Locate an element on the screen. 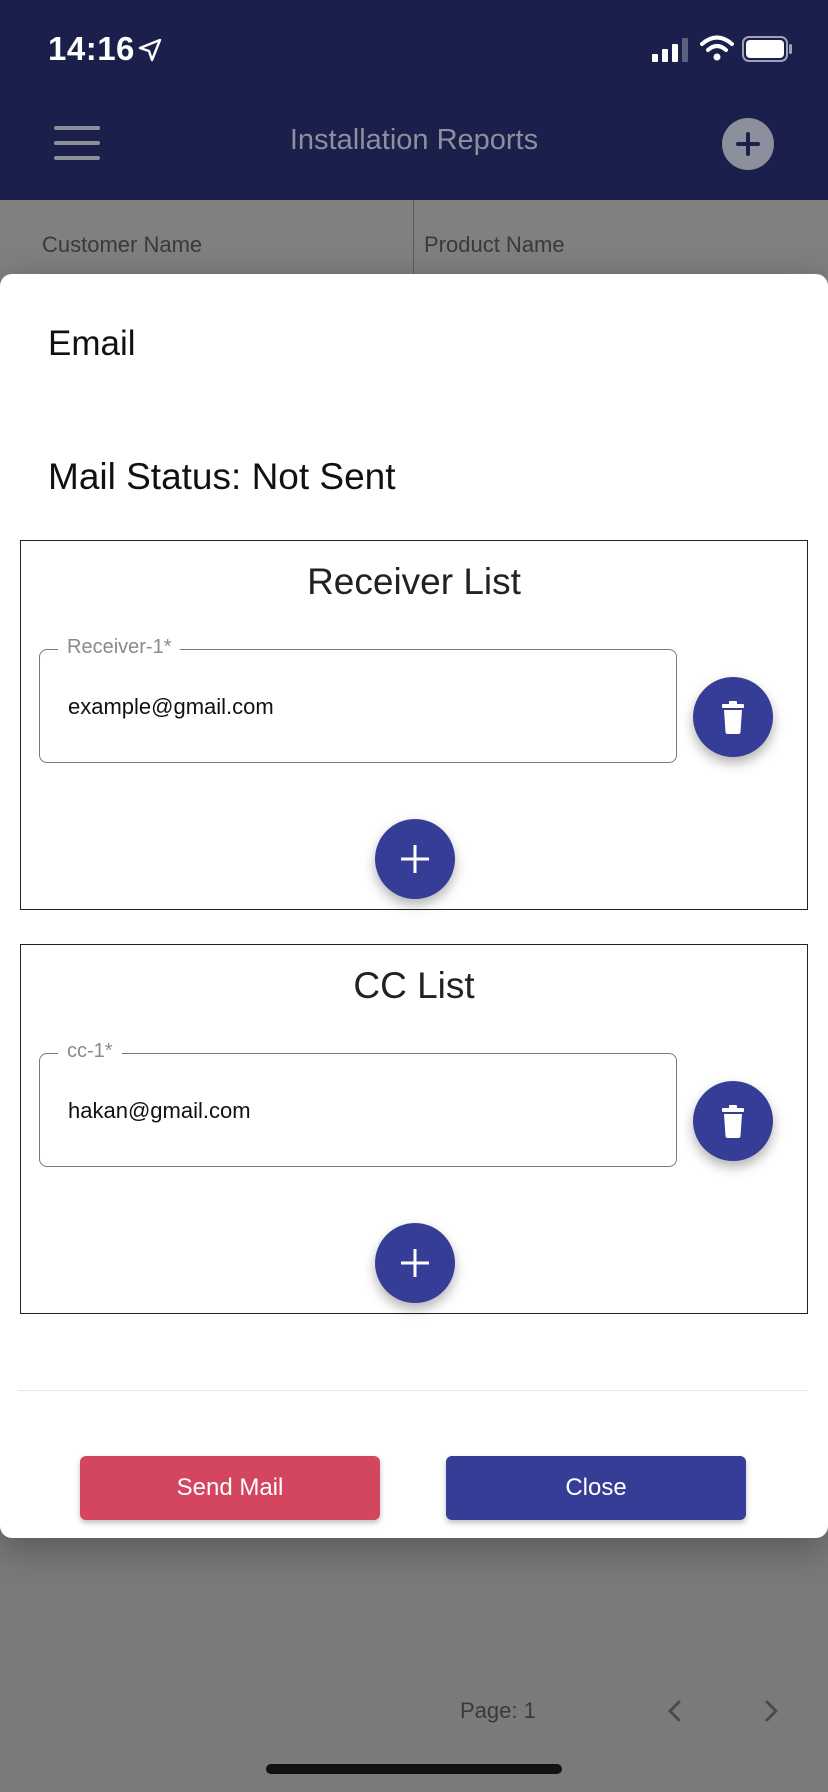 This screenshot has width=828, height=1792. column-divider is located at coordinates (413, 240).